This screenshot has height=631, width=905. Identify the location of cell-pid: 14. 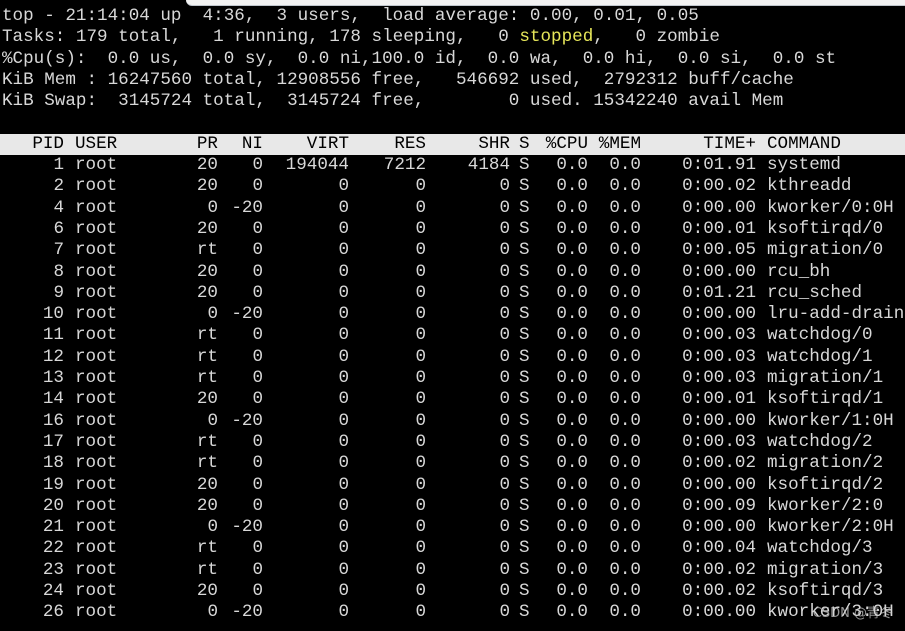
(53, 399).